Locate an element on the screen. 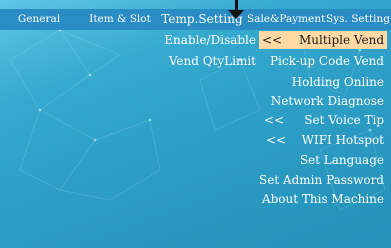 Image resolution: width=391 pixels, height=248 pixels. menu-item-wifi-hotspot: WIFI Hotspot is located at coordinates (343, 140).